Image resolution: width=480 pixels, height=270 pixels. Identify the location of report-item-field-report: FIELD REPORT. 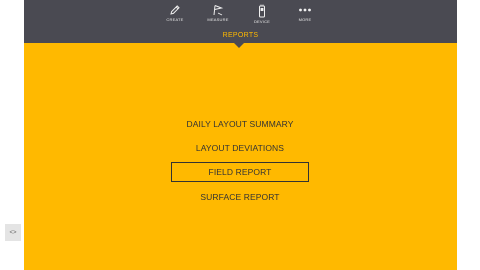
(240, 172).